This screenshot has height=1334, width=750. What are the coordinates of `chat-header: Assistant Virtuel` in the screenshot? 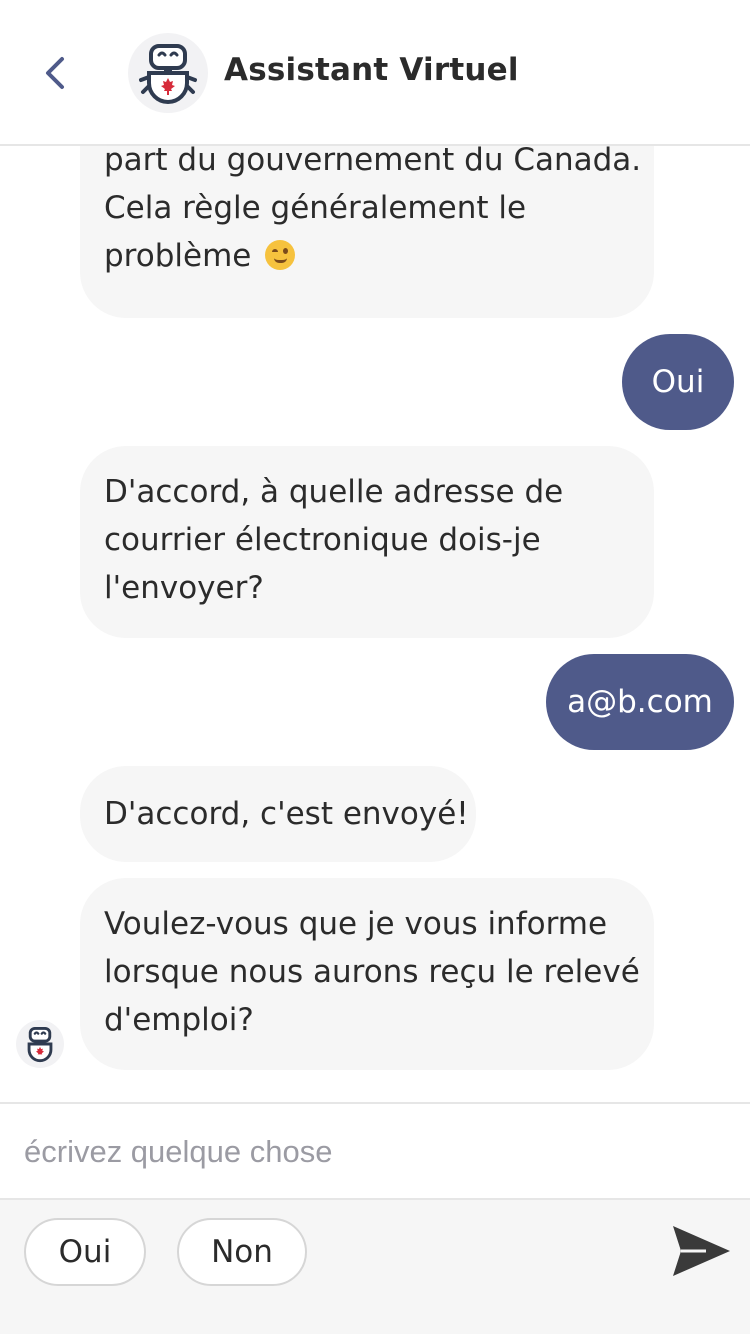 It's located at (375, 73).